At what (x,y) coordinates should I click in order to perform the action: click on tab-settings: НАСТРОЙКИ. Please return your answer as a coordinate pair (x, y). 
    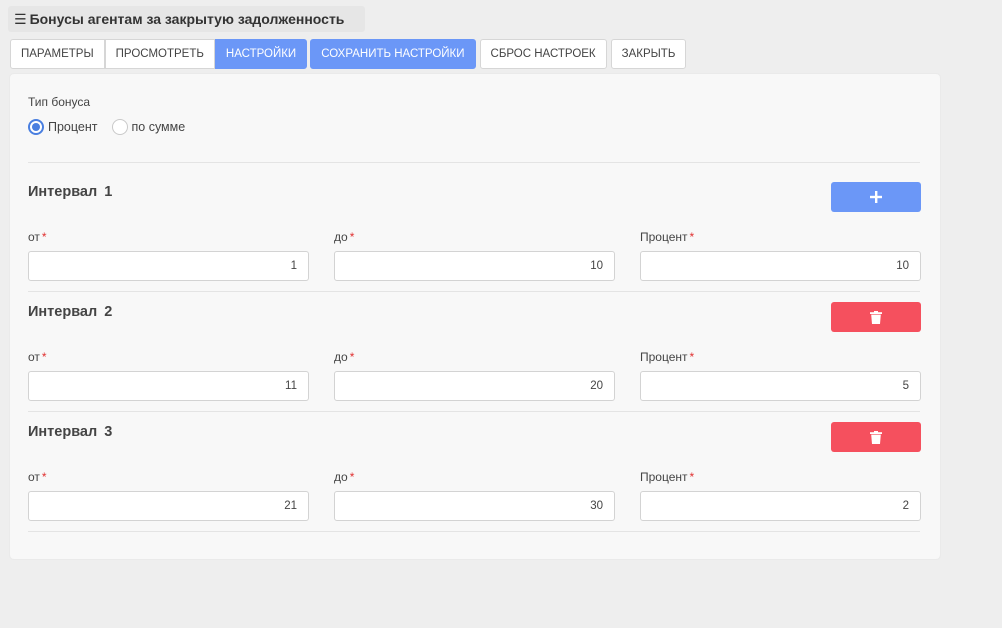
    Looking at the image, I should click on (261, 54).